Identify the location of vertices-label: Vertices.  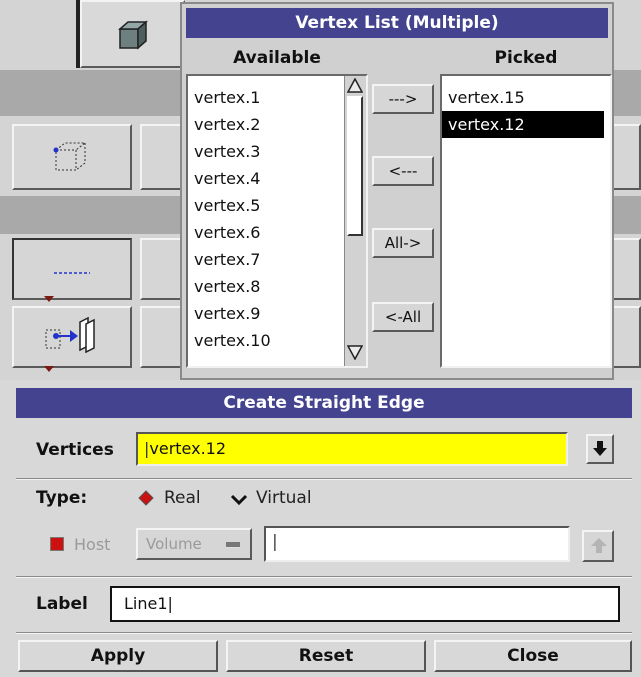
(75, 450).